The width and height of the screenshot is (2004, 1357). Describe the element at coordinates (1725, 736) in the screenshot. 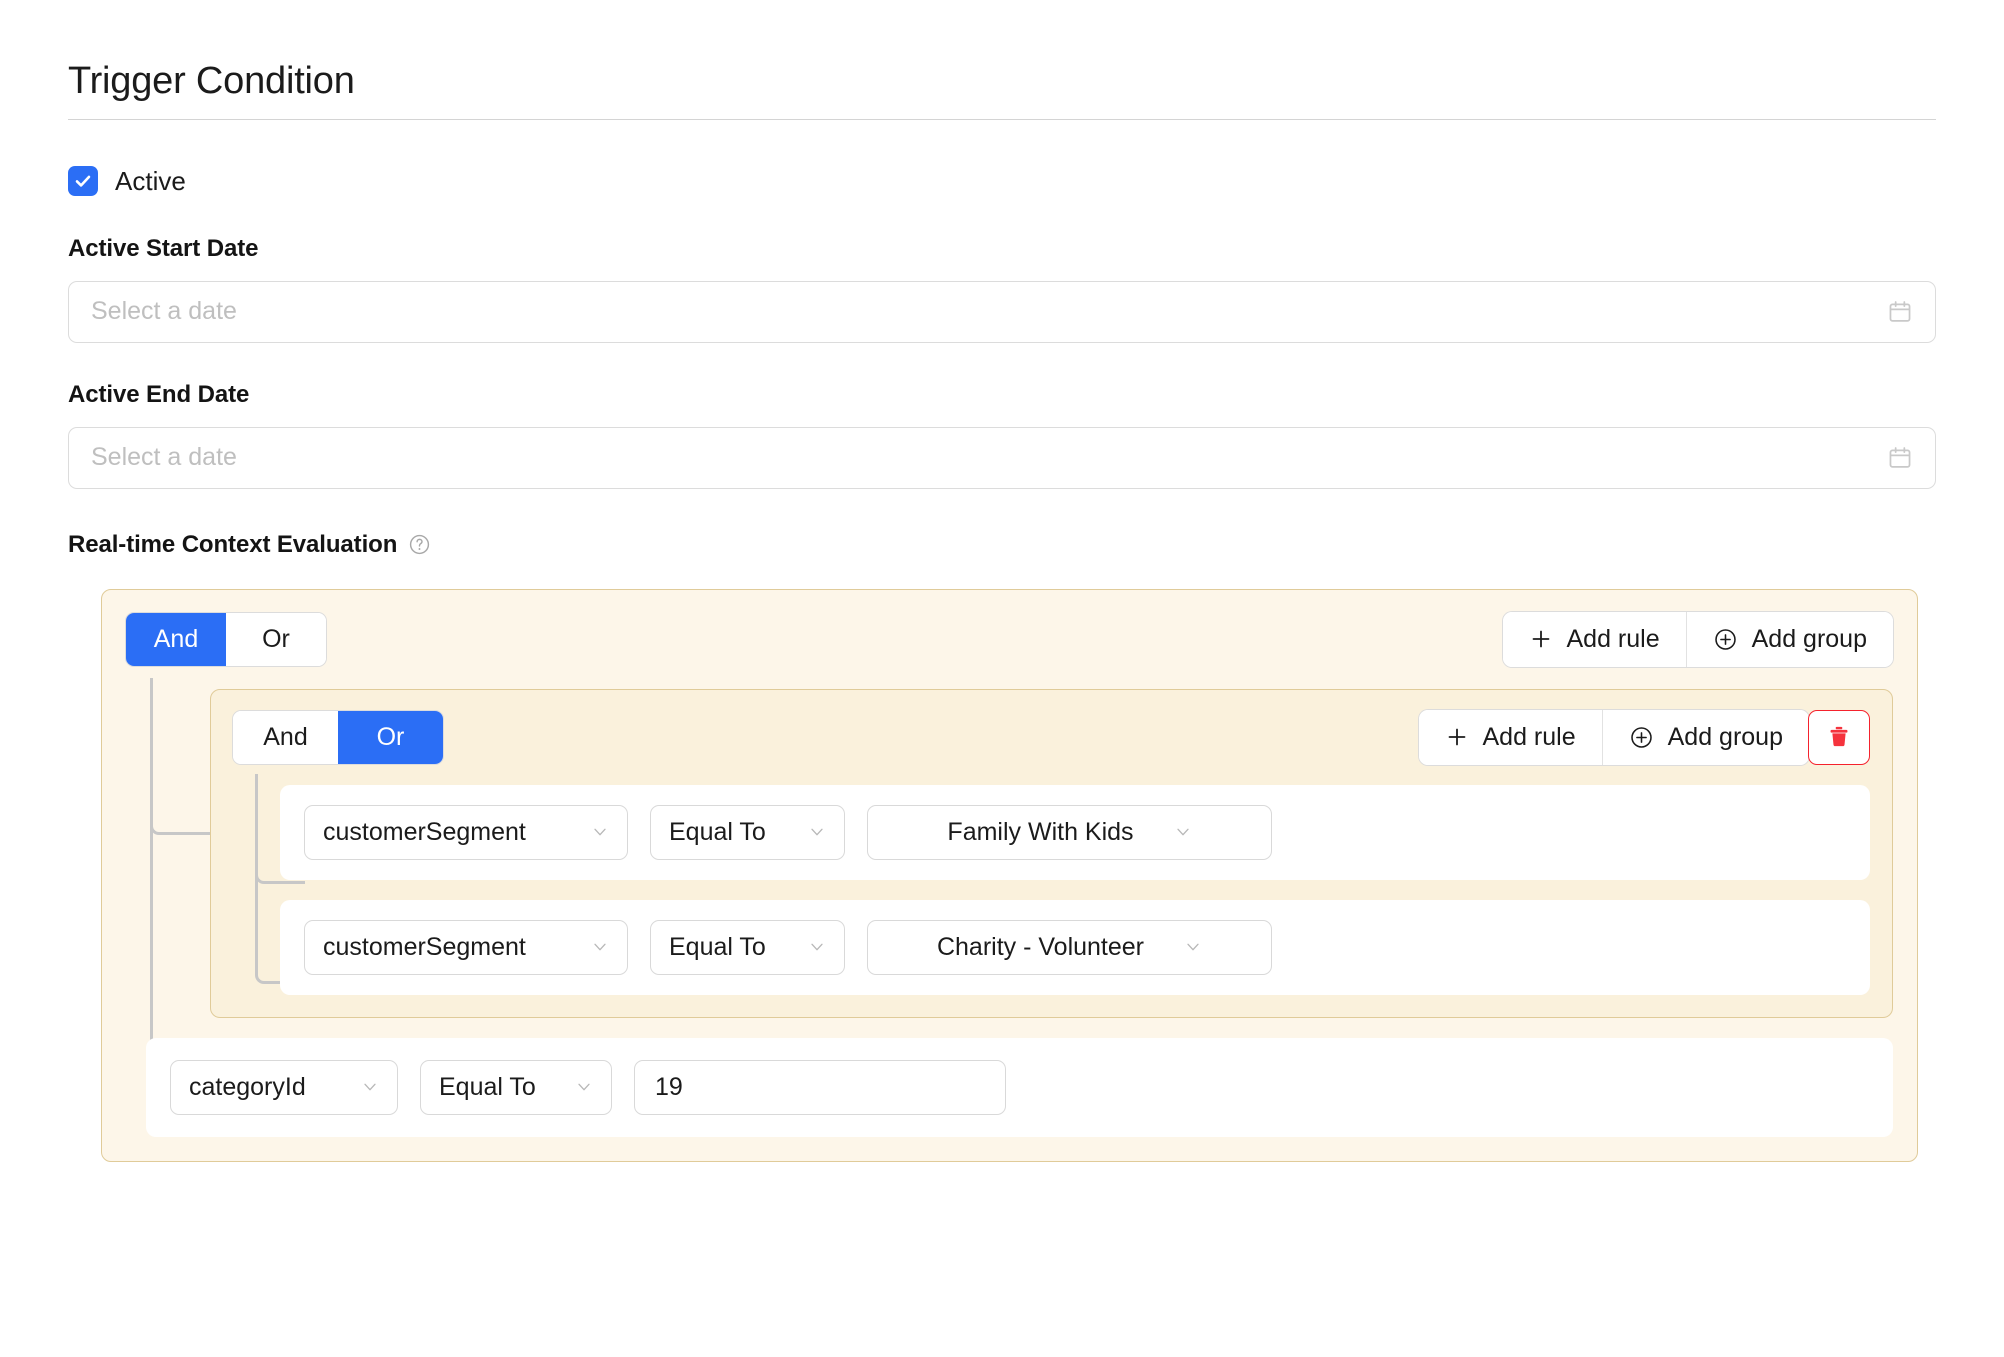

I see `inner-add-group-label: Add group` at that location.